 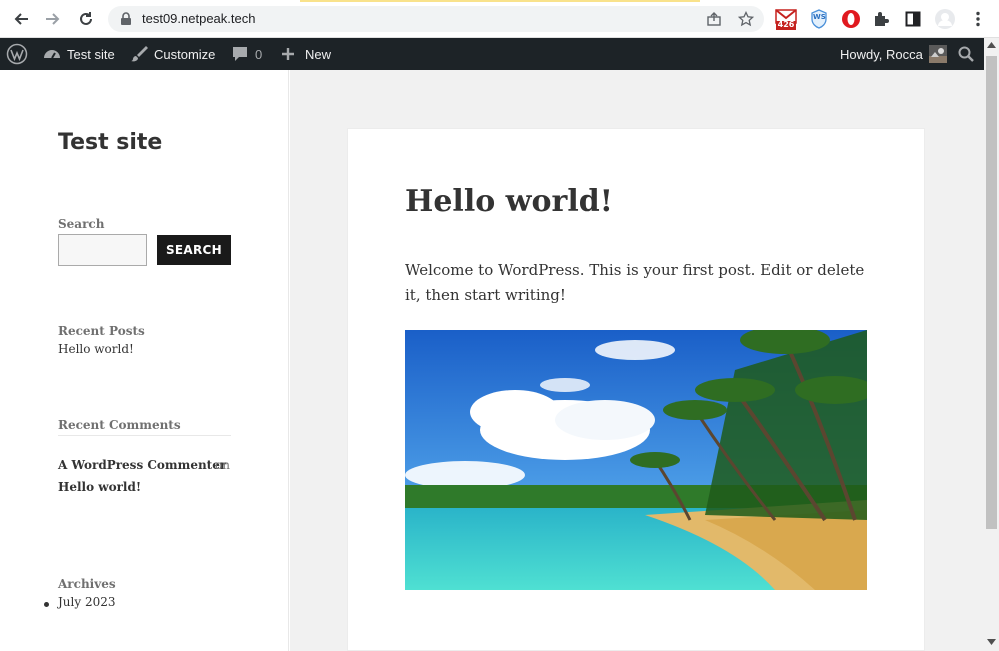 What do you see at coordinates (101, 331) in the screenshot?
I see `recent-posts-title: Recent Posts` at bounding box center [101, 331].